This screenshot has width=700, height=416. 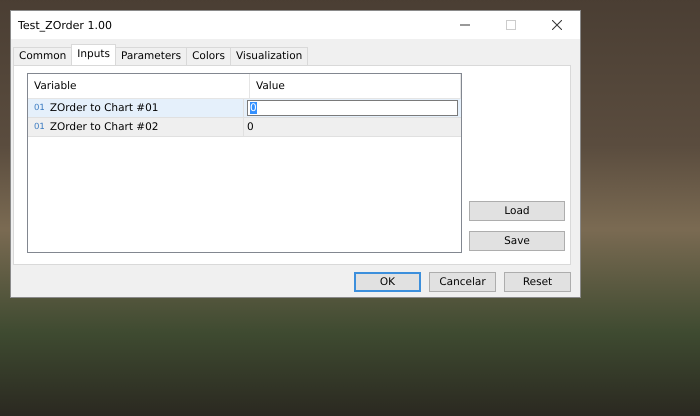 What do you see at coordinates (387, 282) in the screenshot?
I see `dialog-button: OK` at bounding box center [387, 282].